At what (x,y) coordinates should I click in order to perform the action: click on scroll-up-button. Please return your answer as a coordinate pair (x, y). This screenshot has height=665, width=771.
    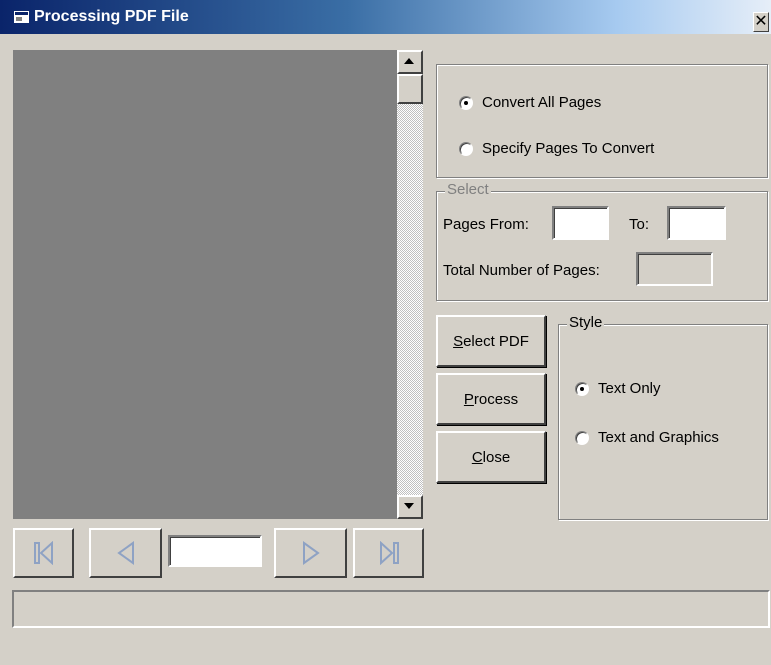
    Looking at the image, I should click on (410, 62).